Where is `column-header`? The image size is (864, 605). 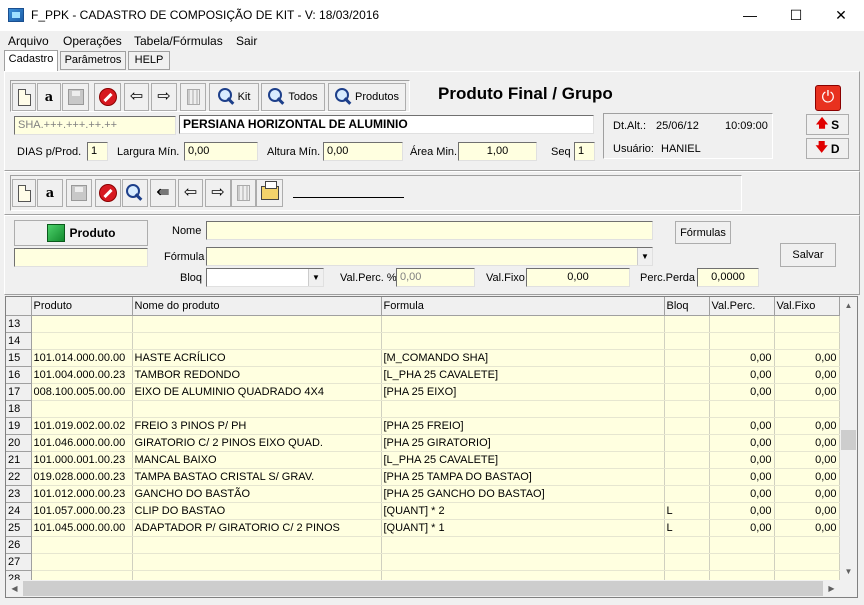
column-header is located at coordinates (19, 306).